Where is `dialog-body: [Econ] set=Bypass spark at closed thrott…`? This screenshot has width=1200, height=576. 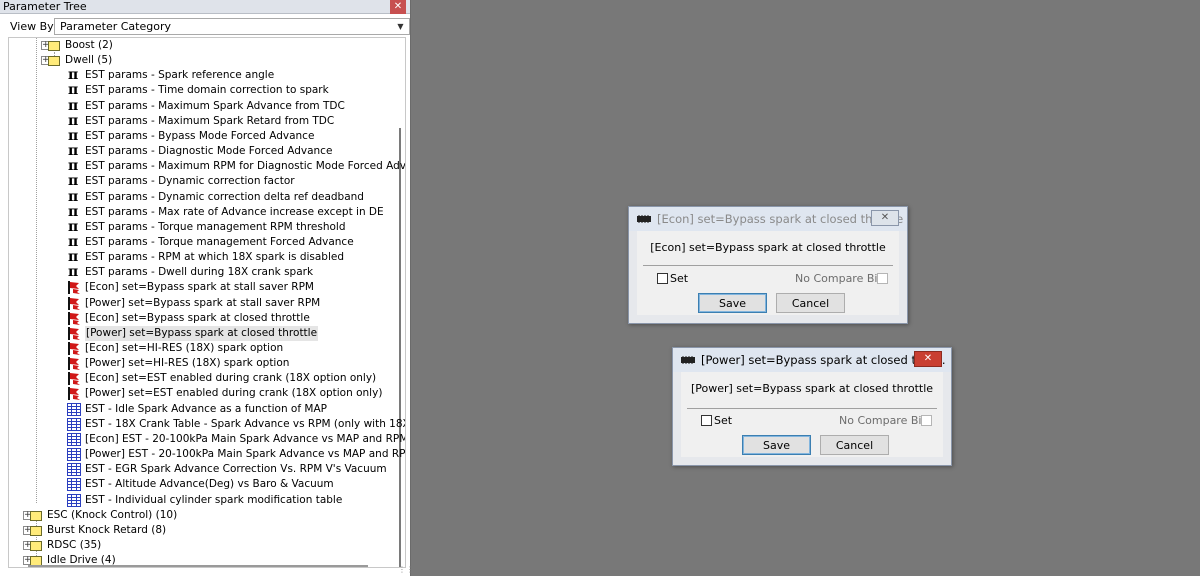 dialog-body: [Econ] set=Bypass spark at closed thrott… is located at coordinates (768, 273).